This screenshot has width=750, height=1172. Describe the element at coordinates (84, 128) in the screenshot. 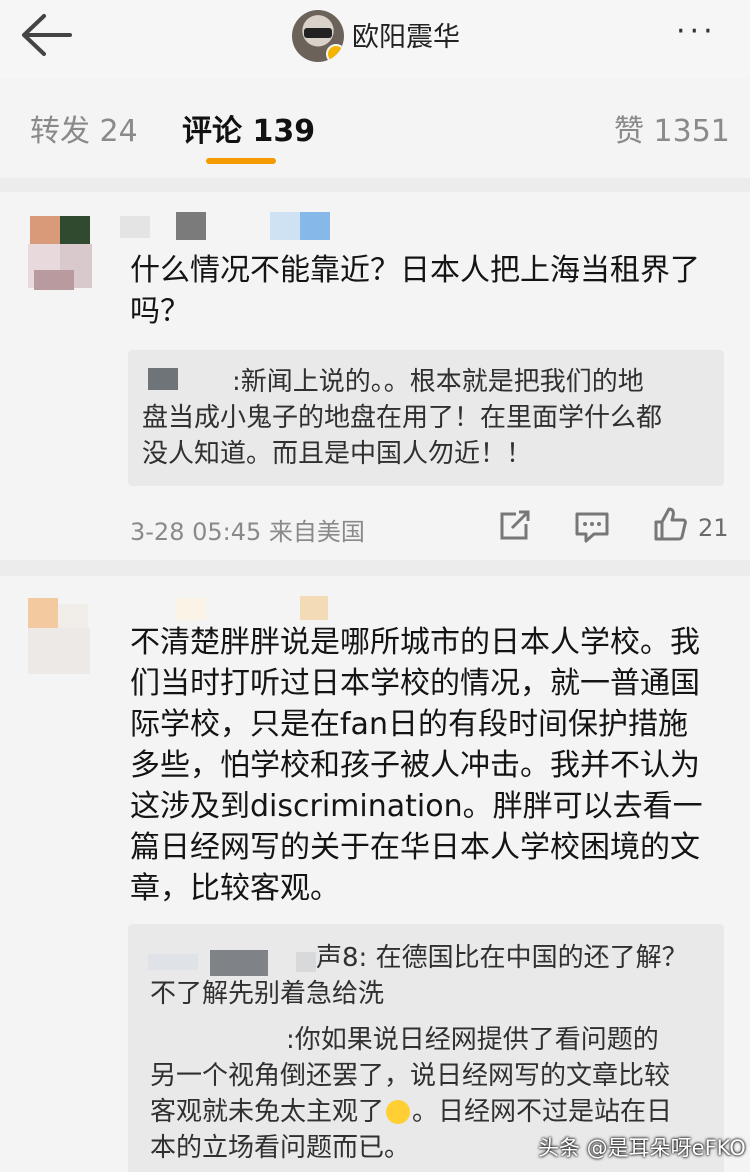

I see `tab-repost: 转发 24` at that location.